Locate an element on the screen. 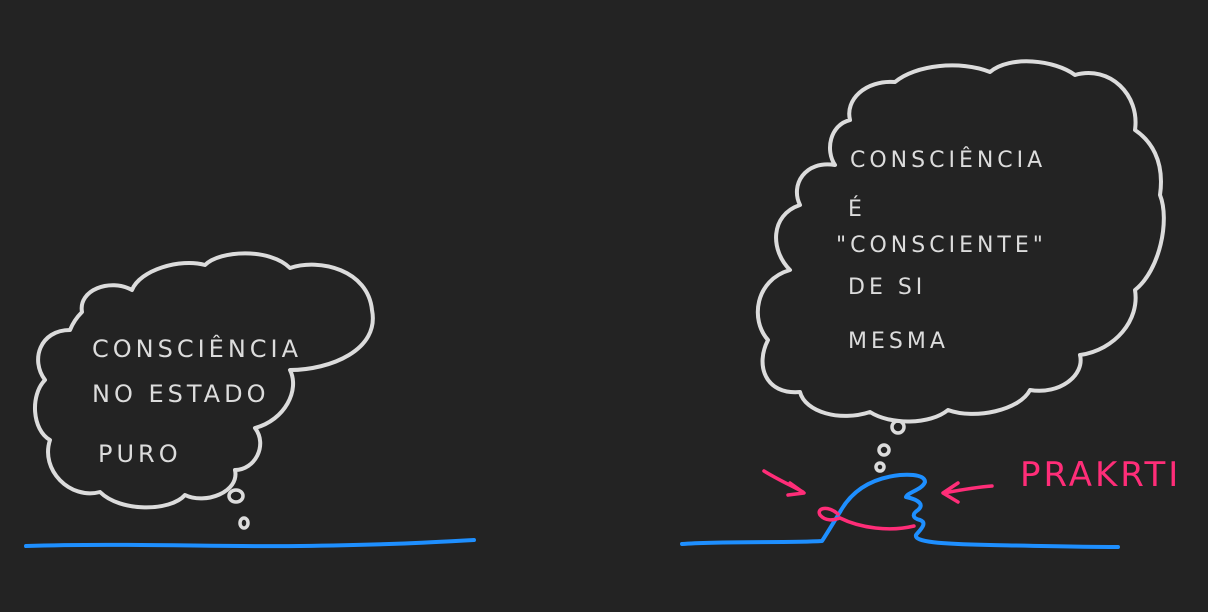  left-arrow-icon is located at coordinates (784, 483).